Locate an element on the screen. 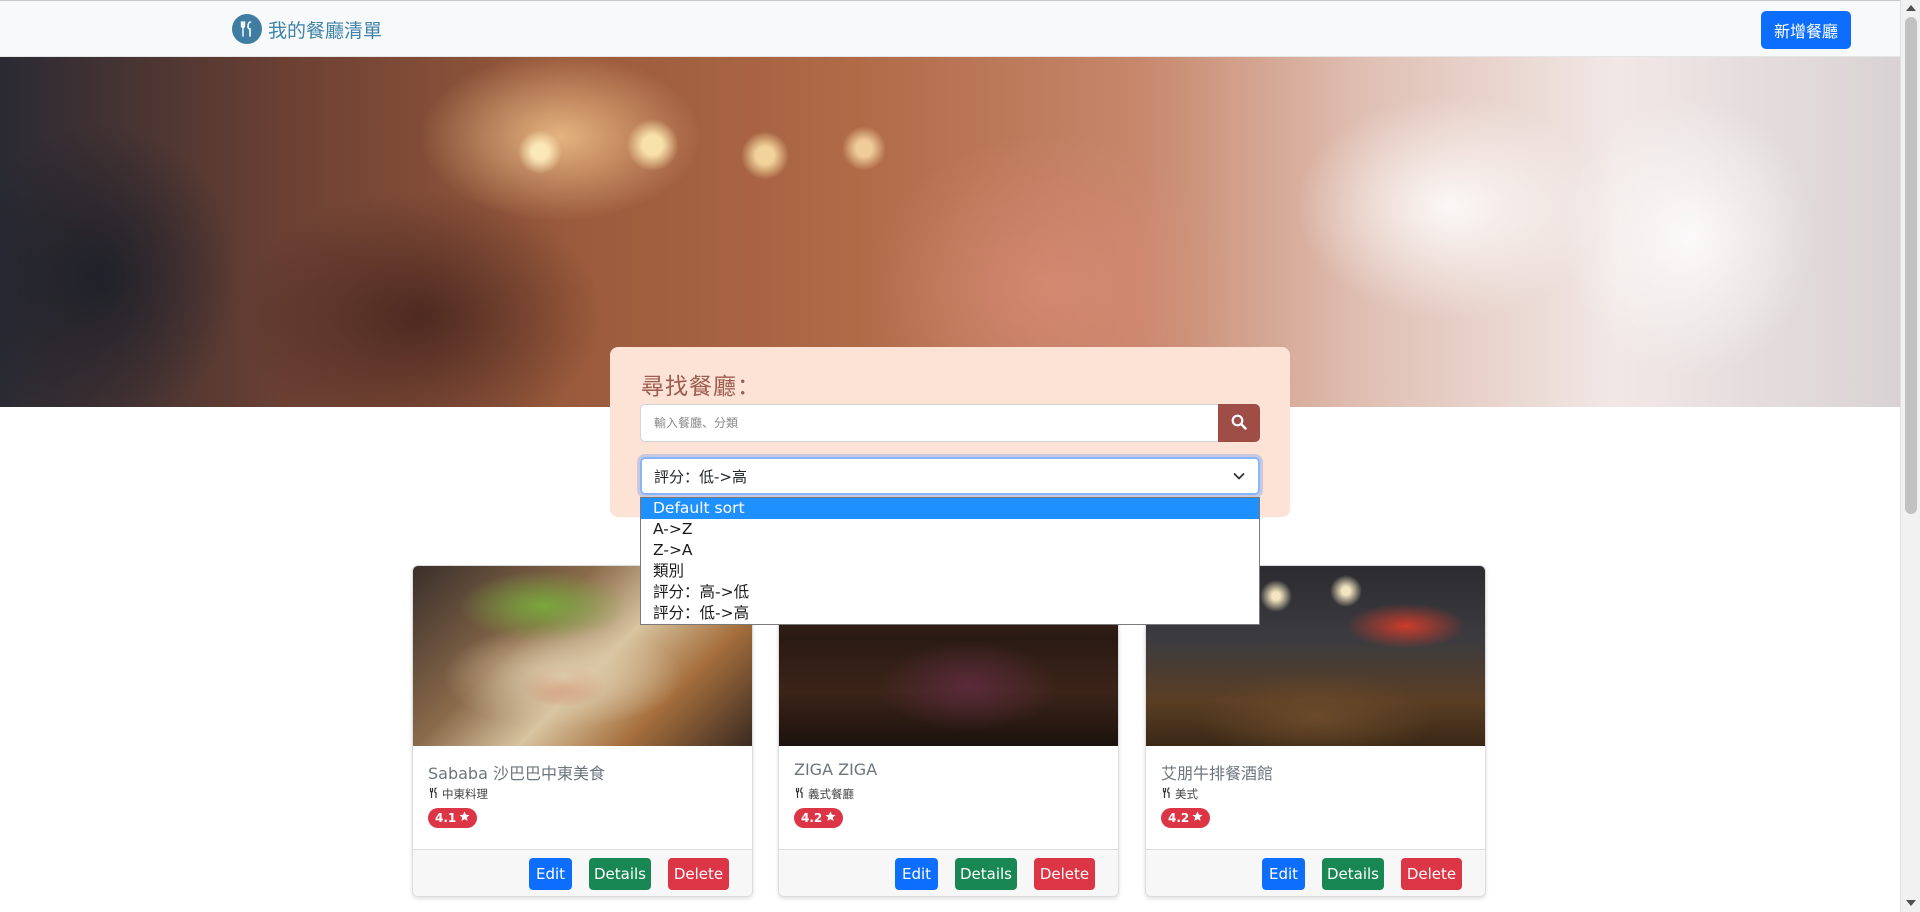 This screenshot has height=912, width=1920. sort-option-rating-asc: 評分：低->高 is located at coordinates (950, 613).